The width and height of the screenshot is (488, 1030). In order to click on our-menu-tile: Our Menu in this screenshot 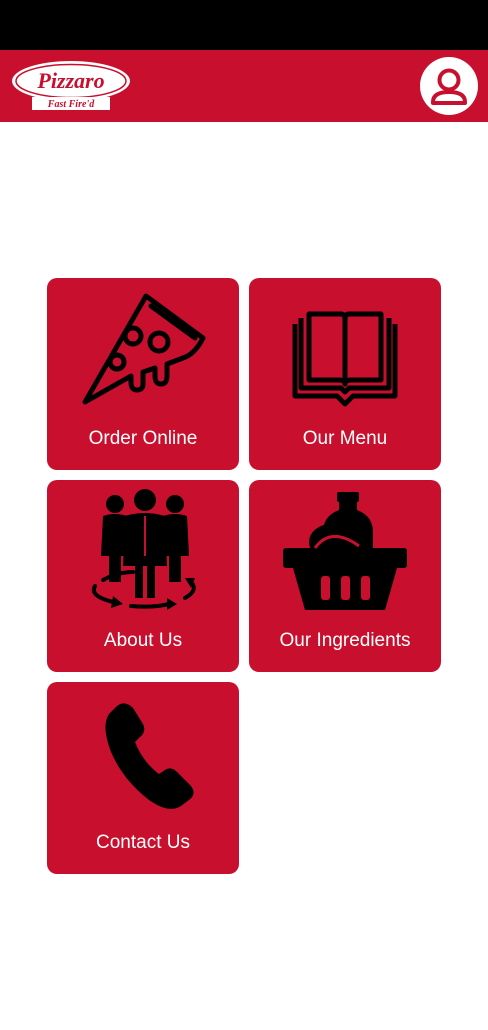, I will do `click(345, 374)`.